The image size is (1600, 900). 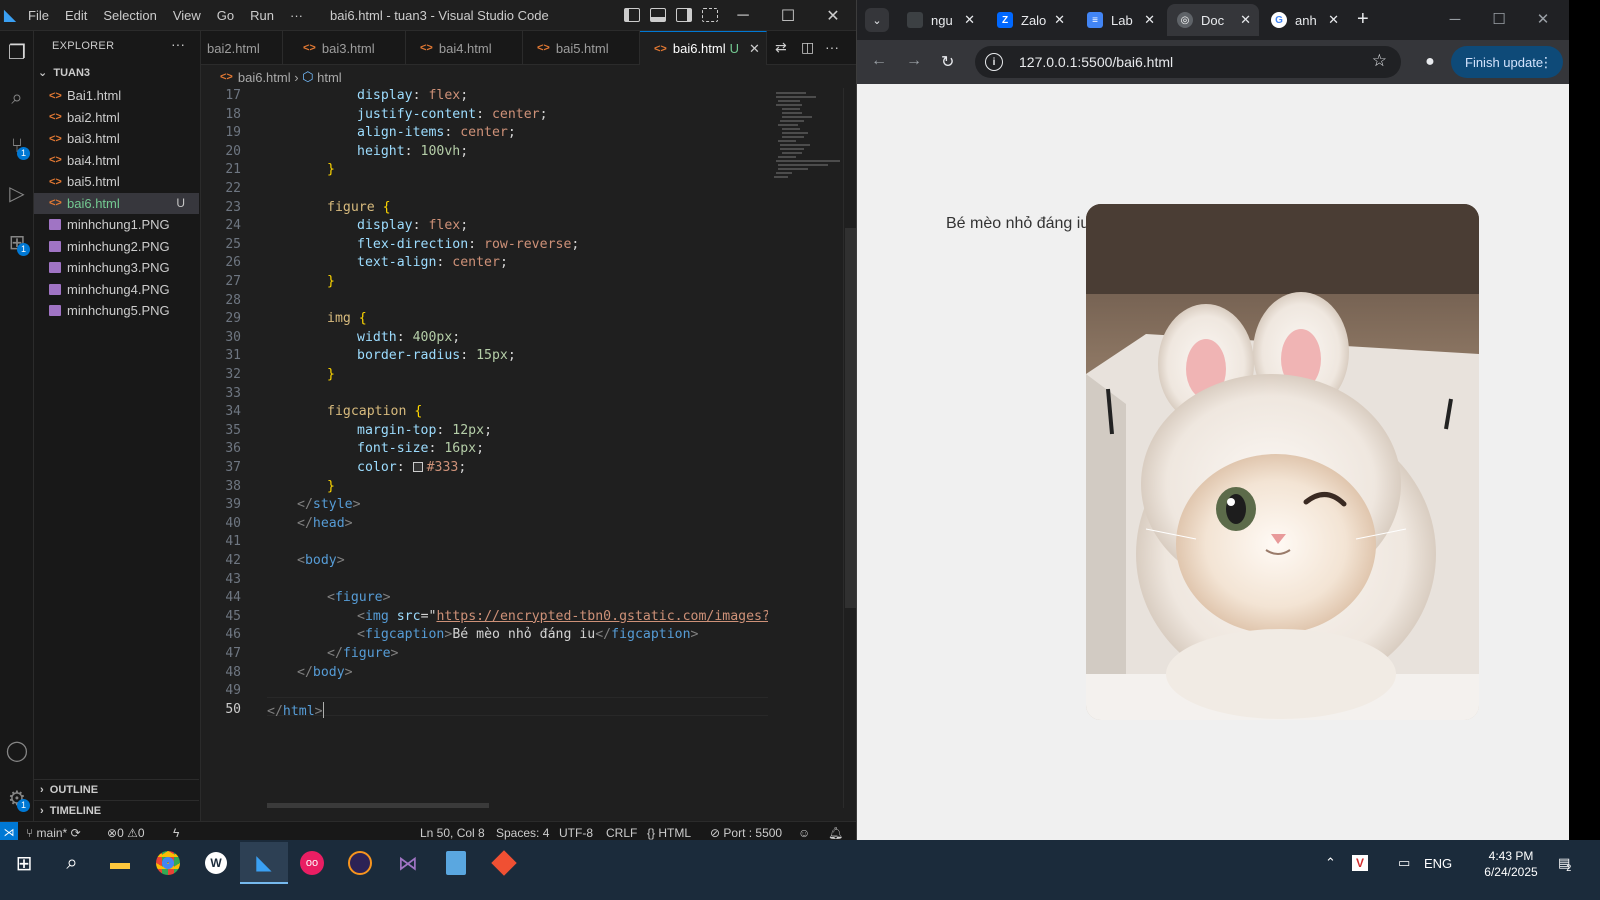 I want to click on app-w-icon: W, so click(x=216, y=863).